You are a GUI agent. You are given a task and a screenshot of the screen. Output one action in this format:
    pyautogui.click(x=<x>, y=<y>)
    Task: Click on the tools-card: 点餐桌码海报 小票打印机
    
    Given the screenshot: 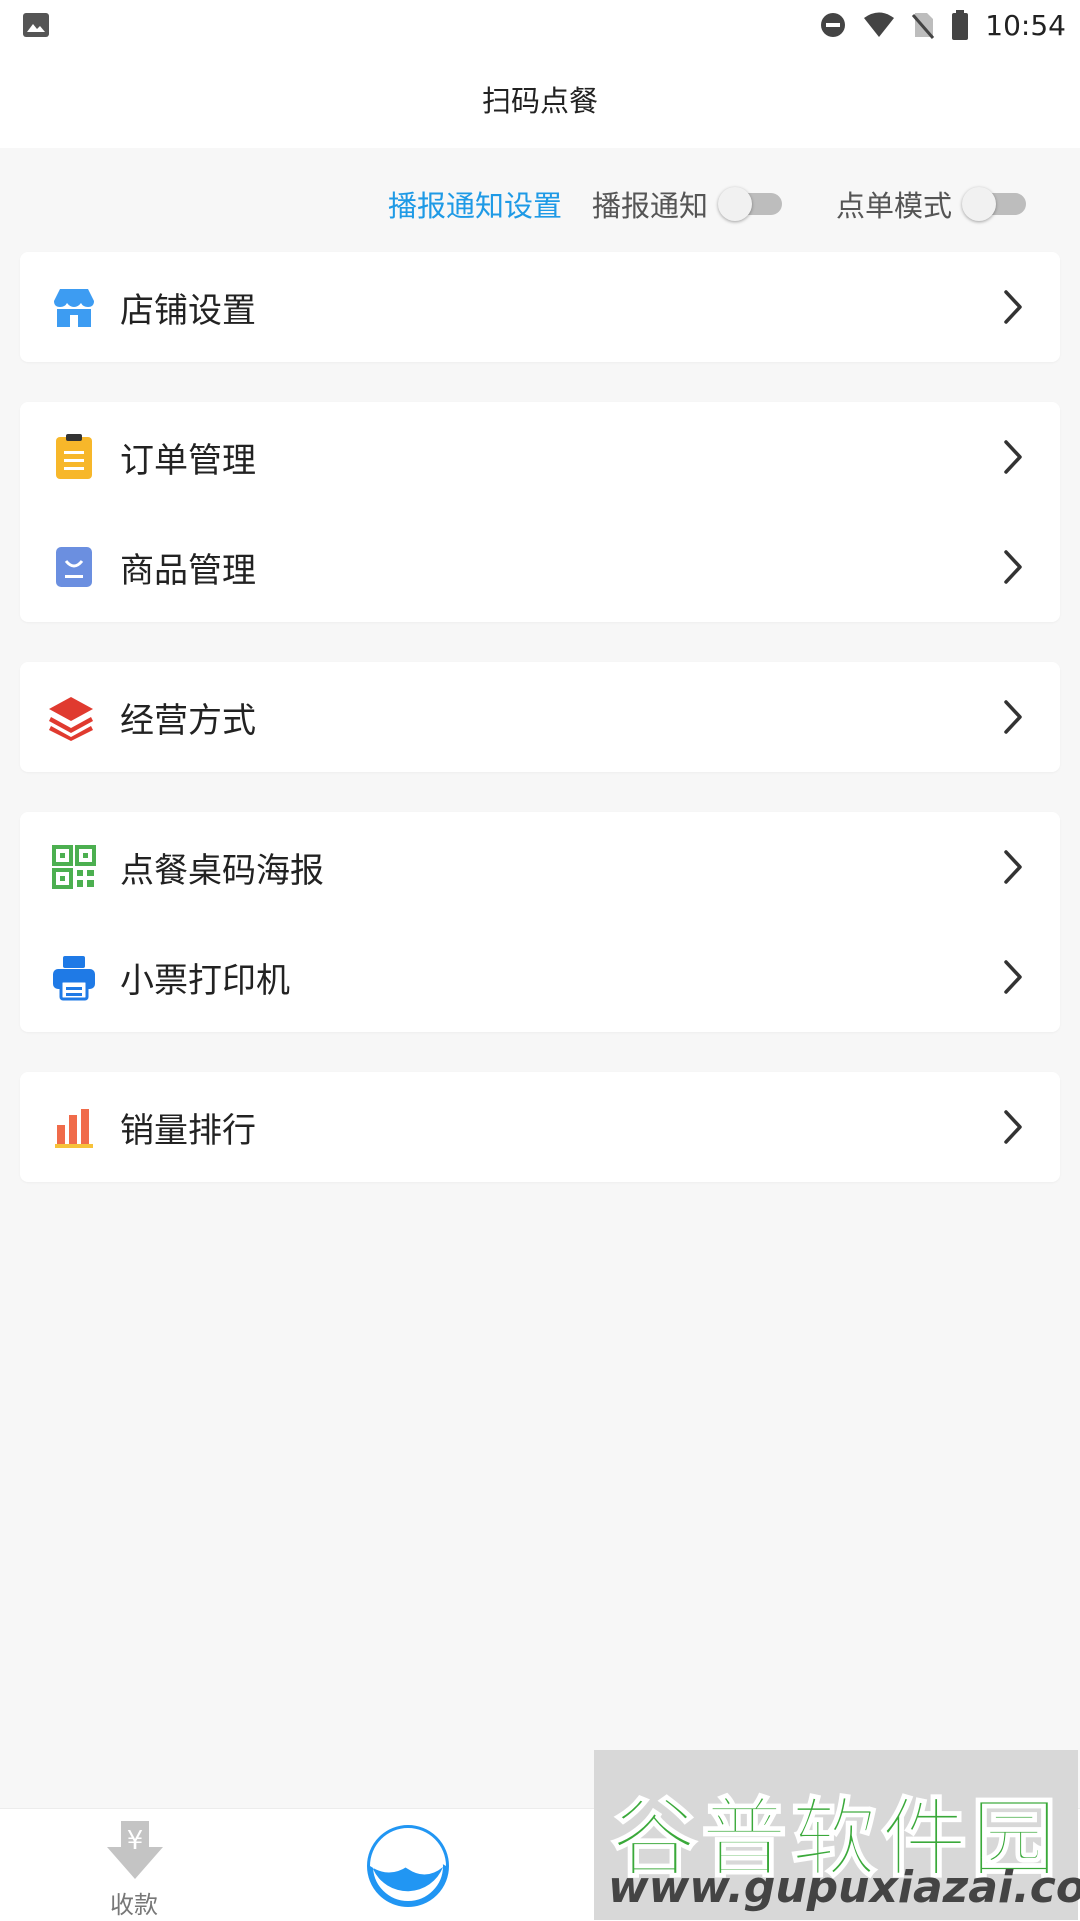 What is the action you would take?
    pyautogui.click(x=540, y=922)
    